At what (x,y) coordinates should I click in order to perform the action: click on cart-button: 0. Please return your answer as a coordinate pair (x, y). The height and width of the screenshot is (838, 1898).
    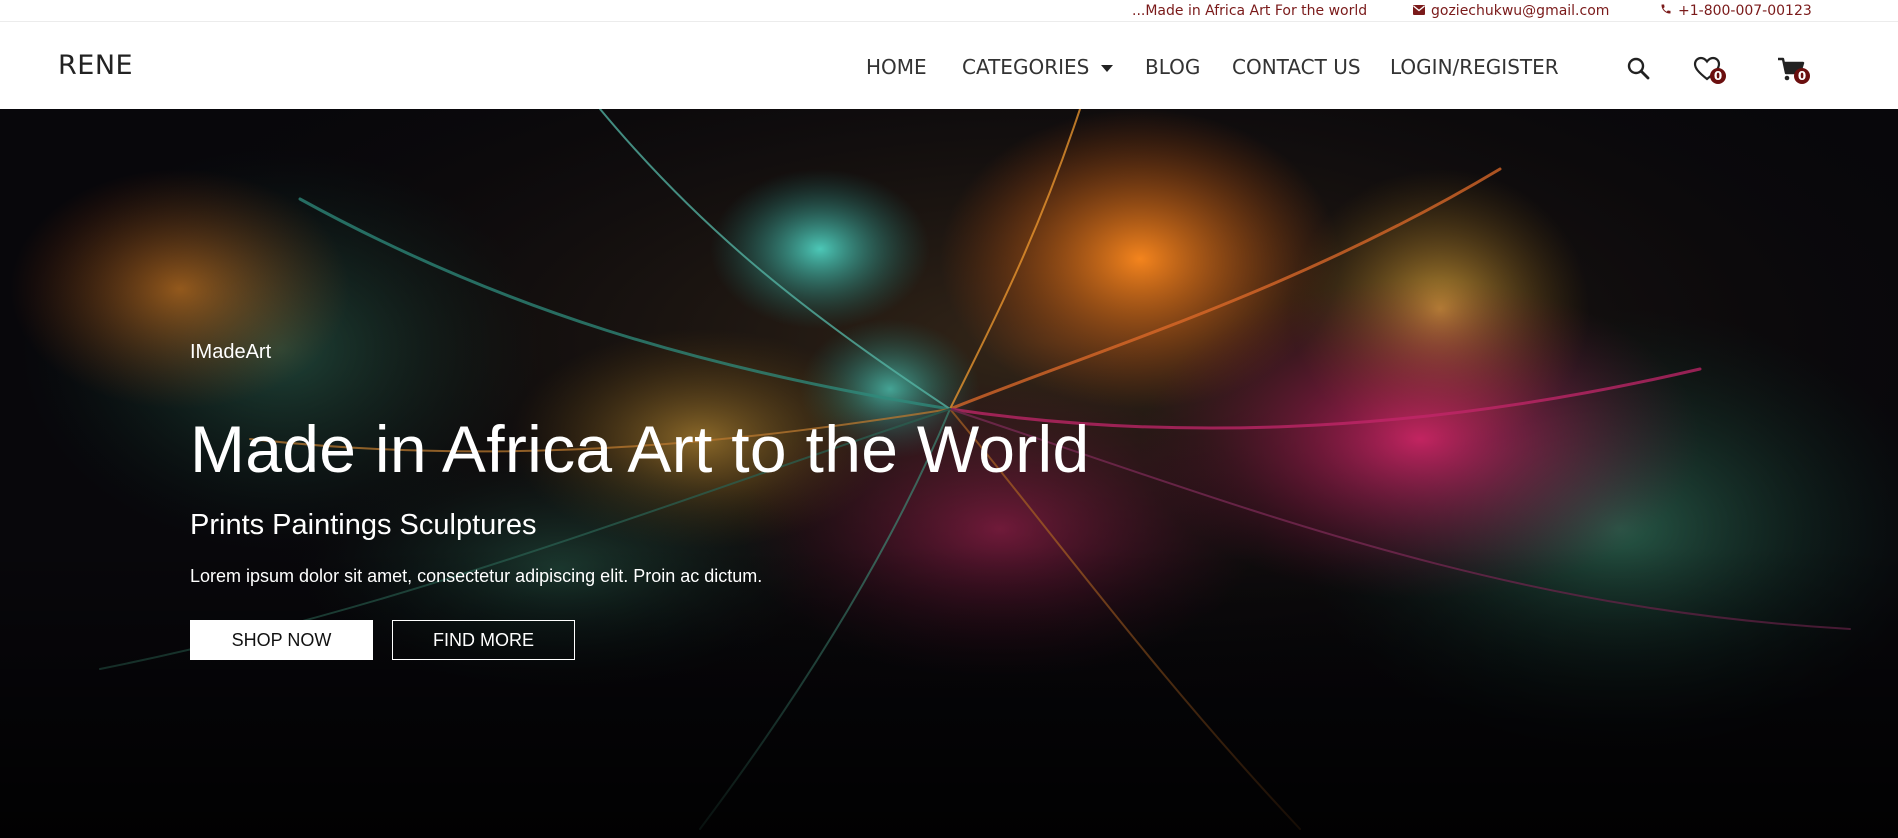
    Looking at the image, I should click on (1792, 69).